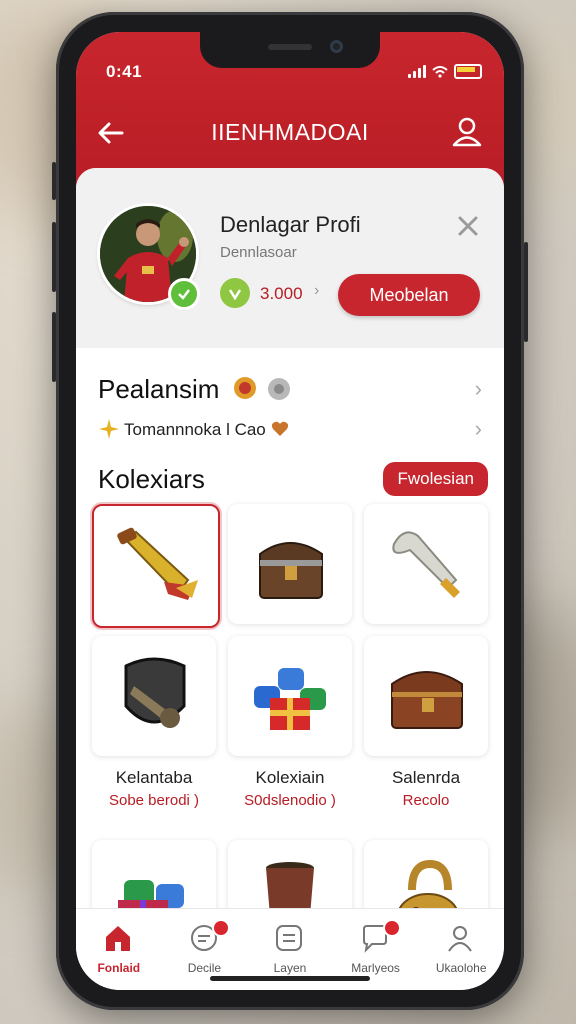 The height and width of the screenshot is (1024, 576). What do you see at coordinates (468, 71) in the screenshot?
I see `battery-icon` at bounding box center [468, 71].